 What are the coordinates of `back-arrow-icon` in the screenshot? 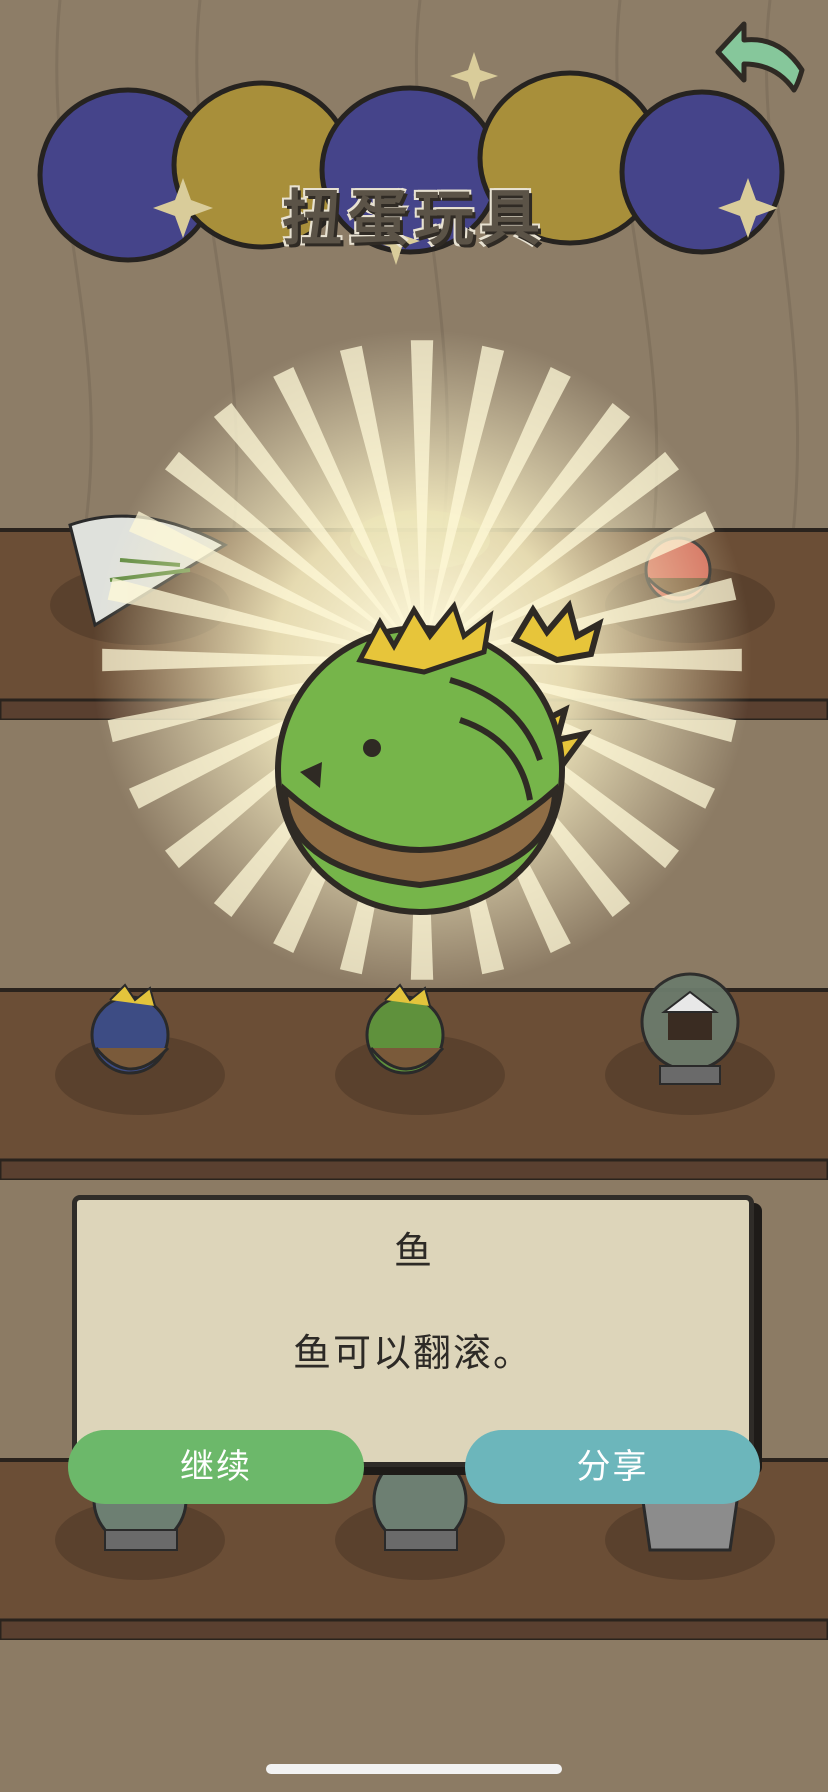 It's located at (760, 57).